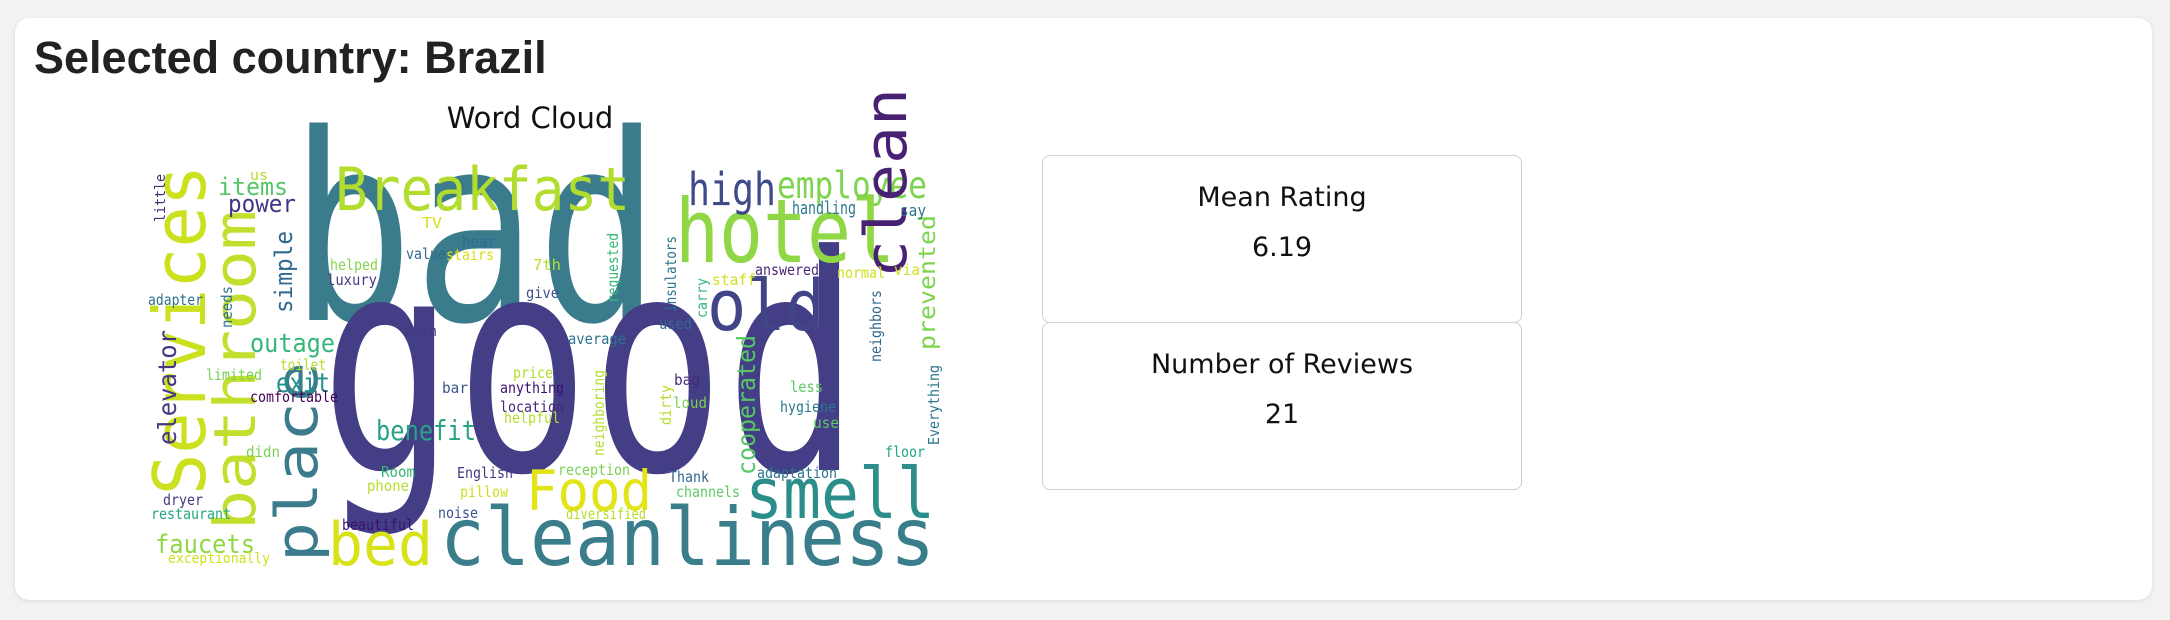  I want to click on wordcloud-word: power, so click(262, 204).